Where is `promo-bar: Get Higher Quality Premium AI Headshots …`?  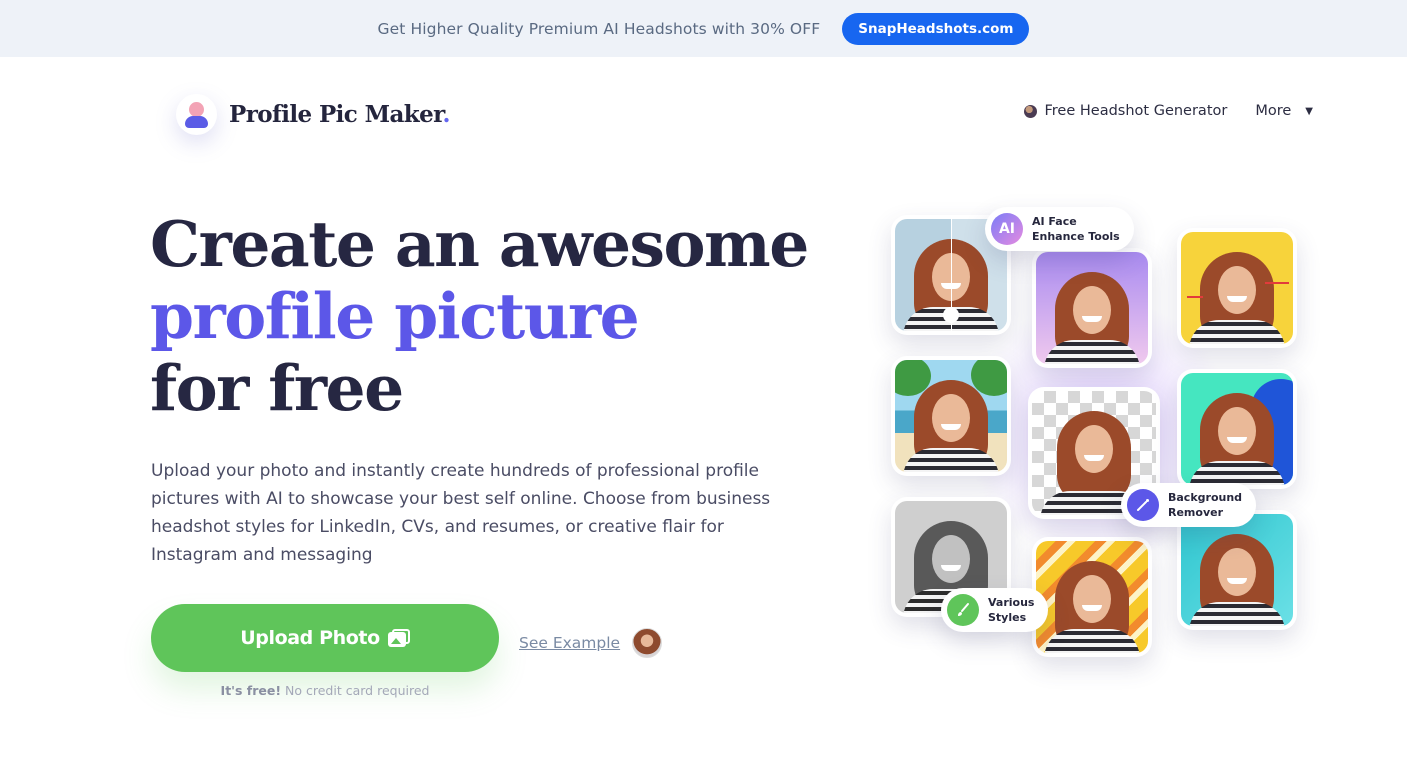 promo-bar: Get Higher Quality Premium AI Headshots … is located at coordinates (703, 28).